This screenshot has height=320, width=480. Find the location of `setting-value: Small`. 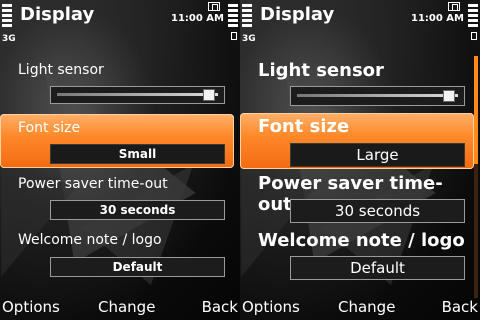

setting-value: Small is located at coordinates (137, 154).